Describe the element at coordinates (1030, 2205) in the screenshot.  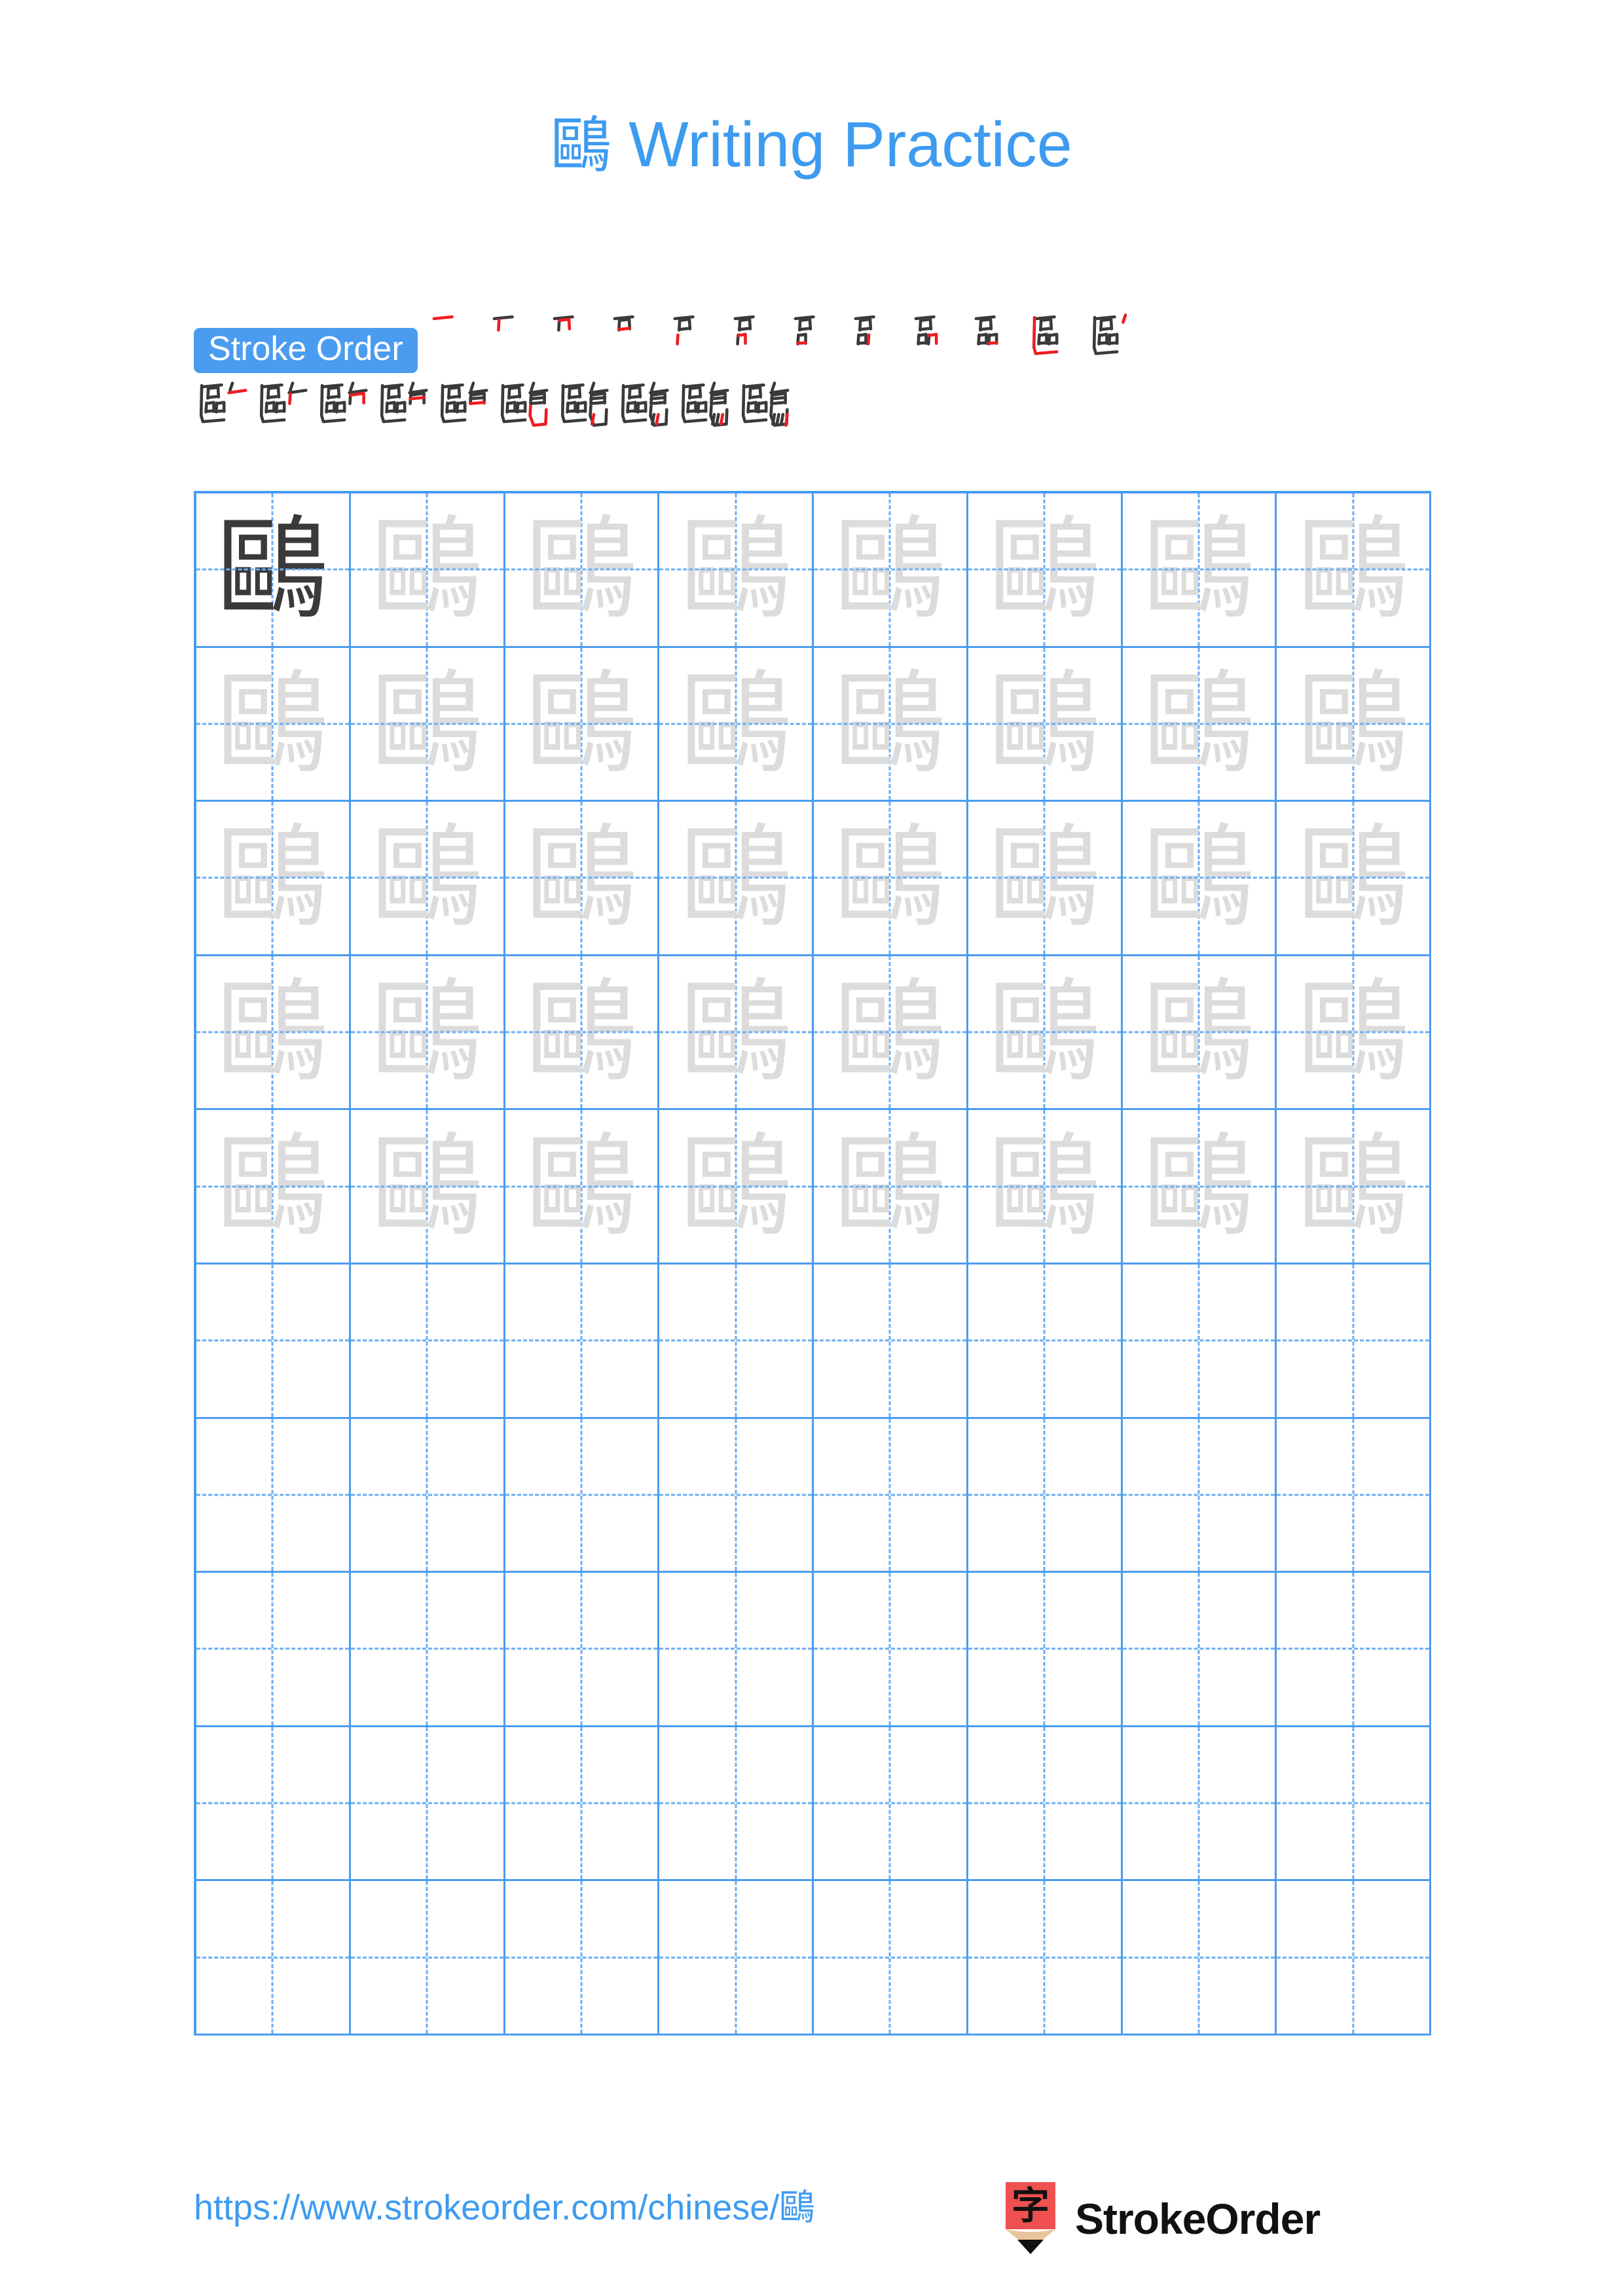
I see `logo-character-text: 字` at that location.